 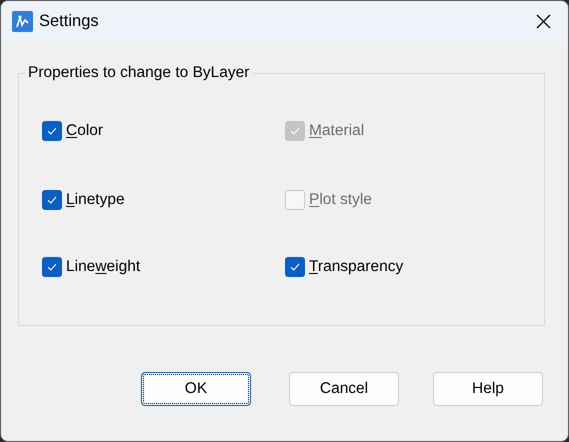 I want to click on checkbox-label: Color, so click(x=85, y=131).